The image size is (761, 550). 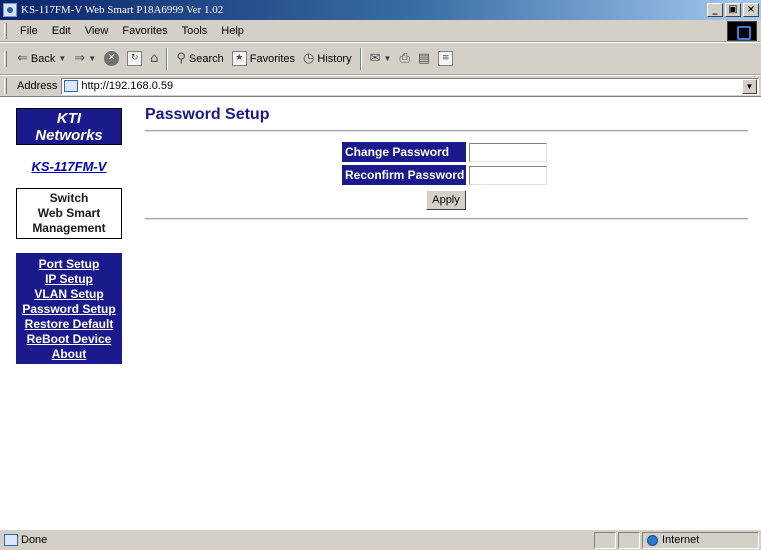 What do you see at coordinates (742, 31) in the screenshot?
I see `windows-logo-icon` at bounding box center [742, 31].